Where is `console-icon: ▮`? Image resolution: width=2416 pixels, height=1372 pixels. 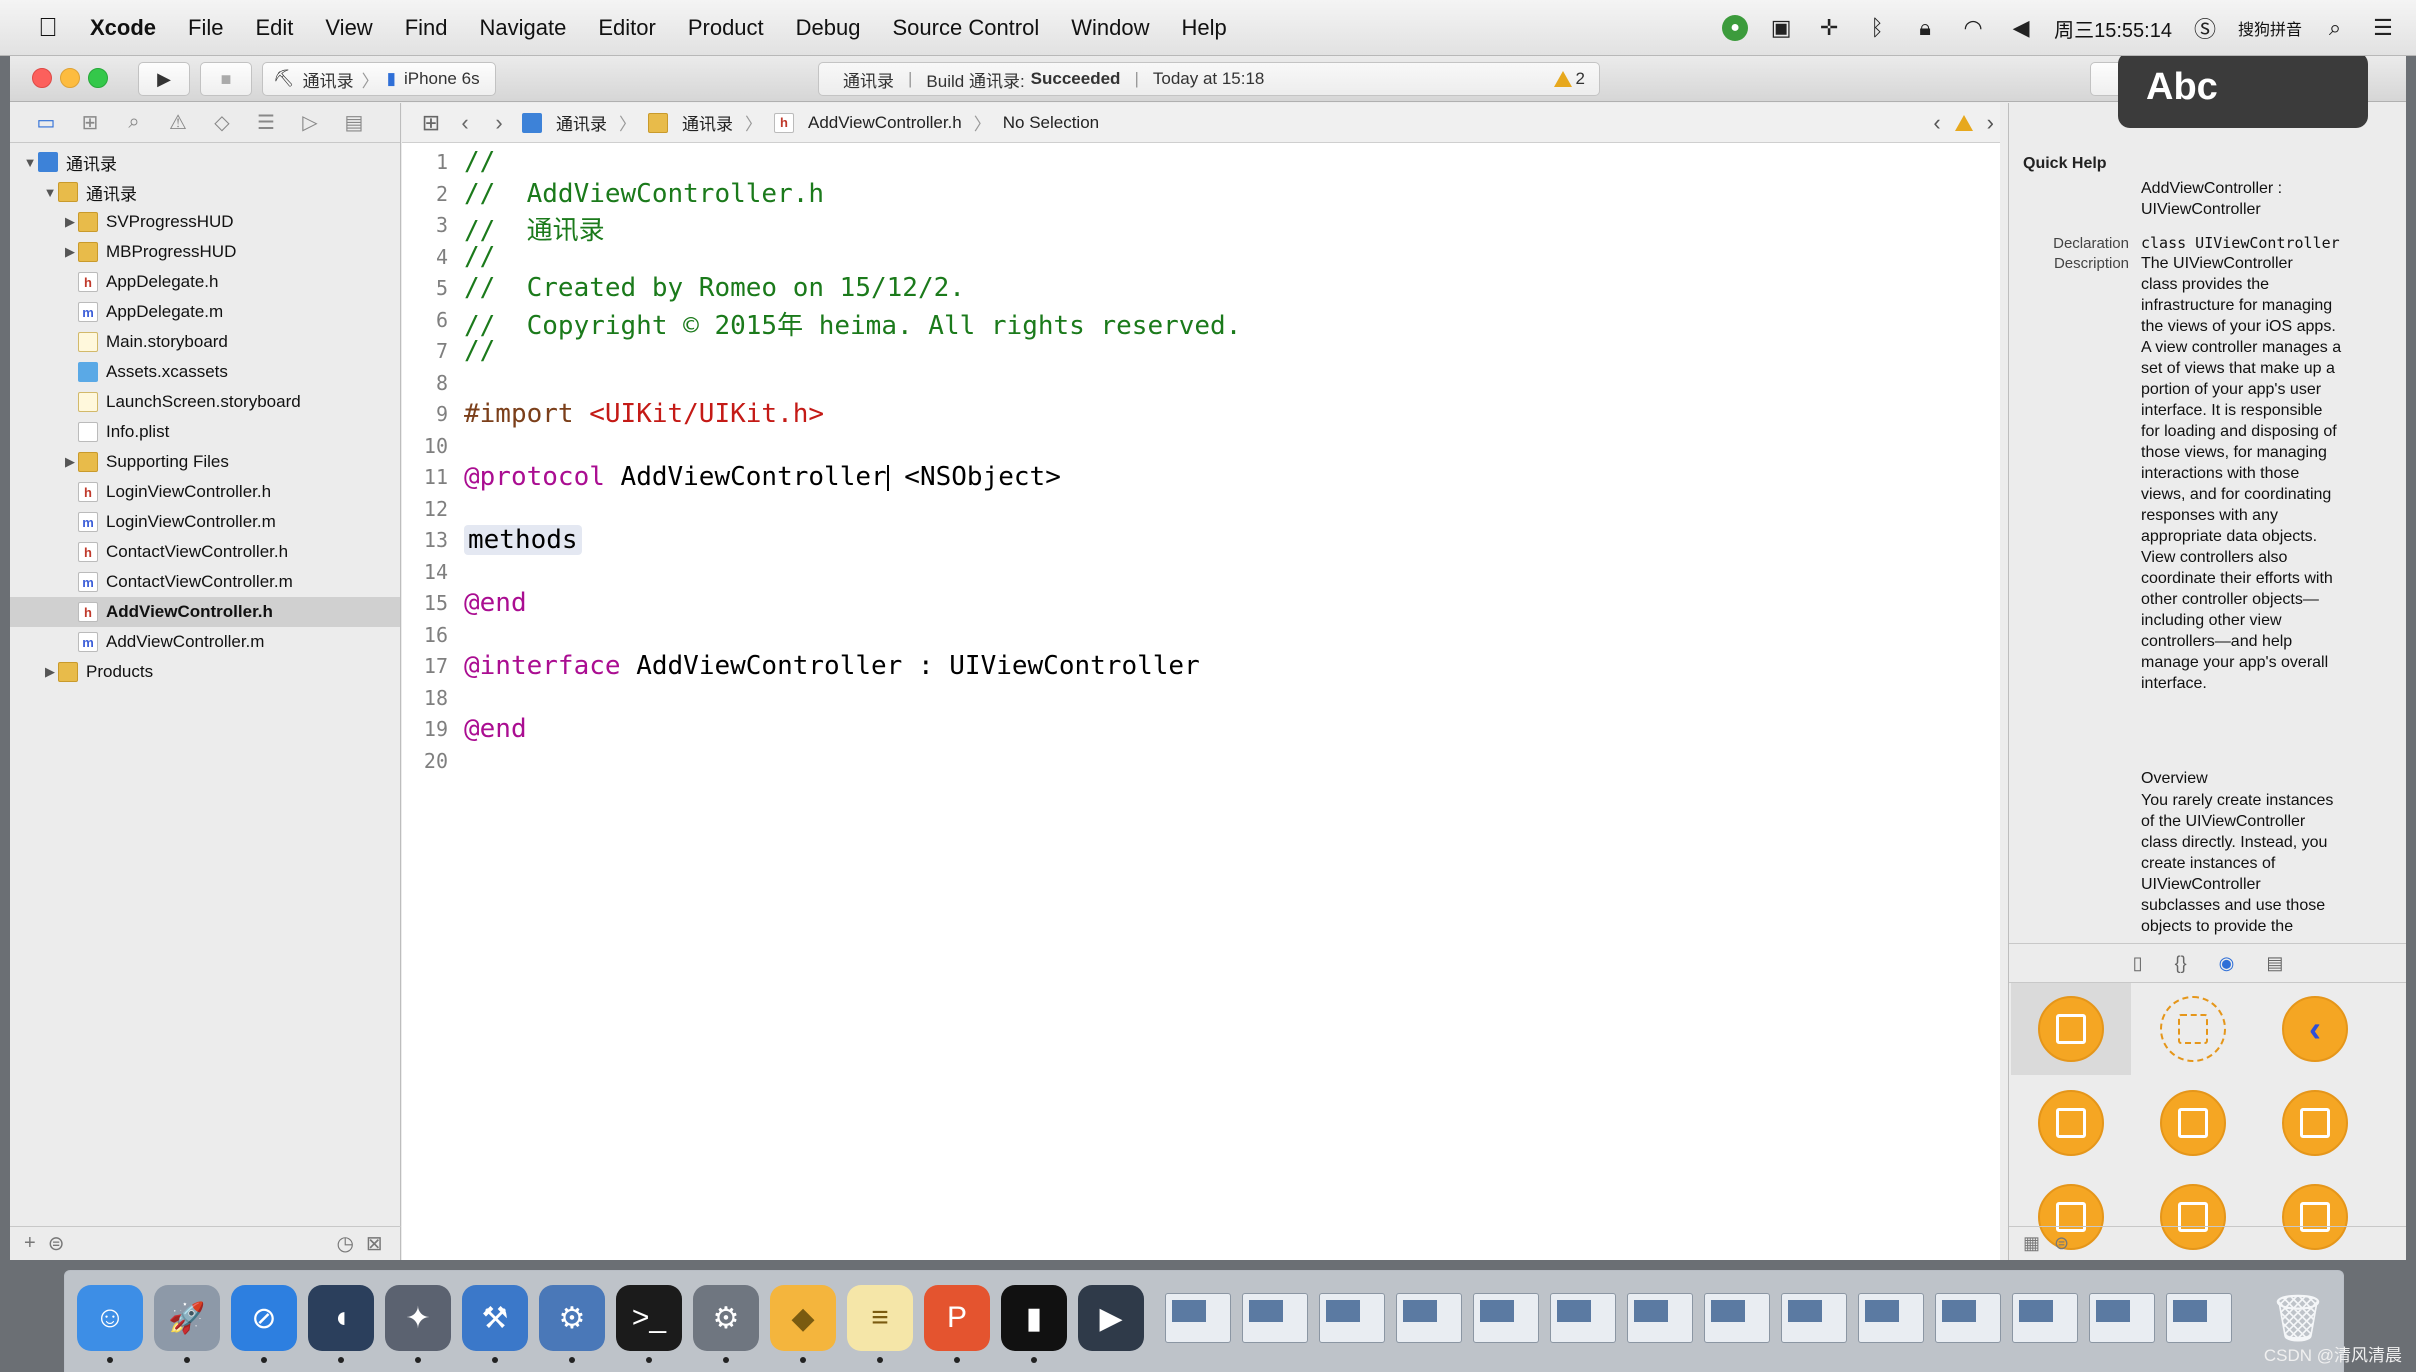 console-icon: ▮ is located at coordinates (1034, 1318).